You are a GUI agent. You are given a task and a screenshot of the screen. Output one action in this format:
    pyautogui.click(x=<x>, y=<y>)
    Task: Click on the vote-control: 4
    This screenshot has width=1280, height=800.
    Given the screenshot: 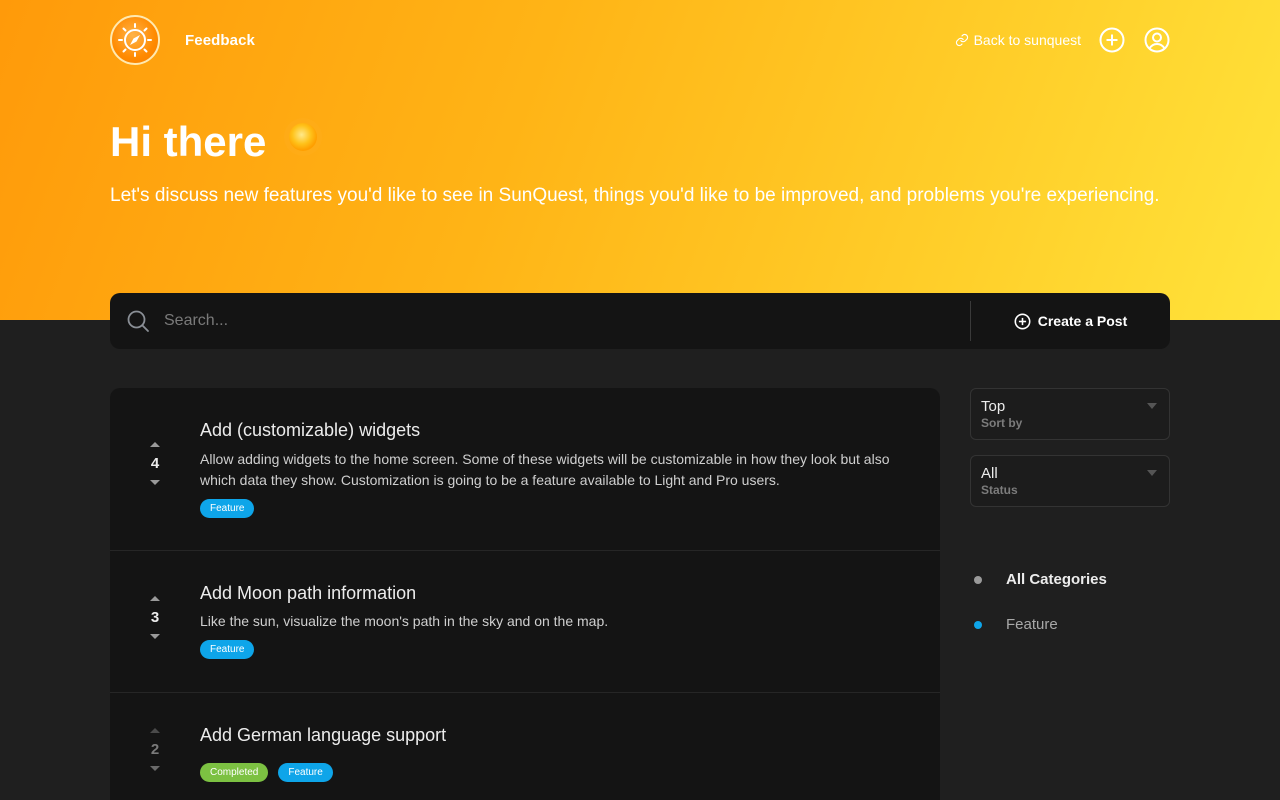 What is the action you would take?
    pyautogui.click(x=155, y=463)
    